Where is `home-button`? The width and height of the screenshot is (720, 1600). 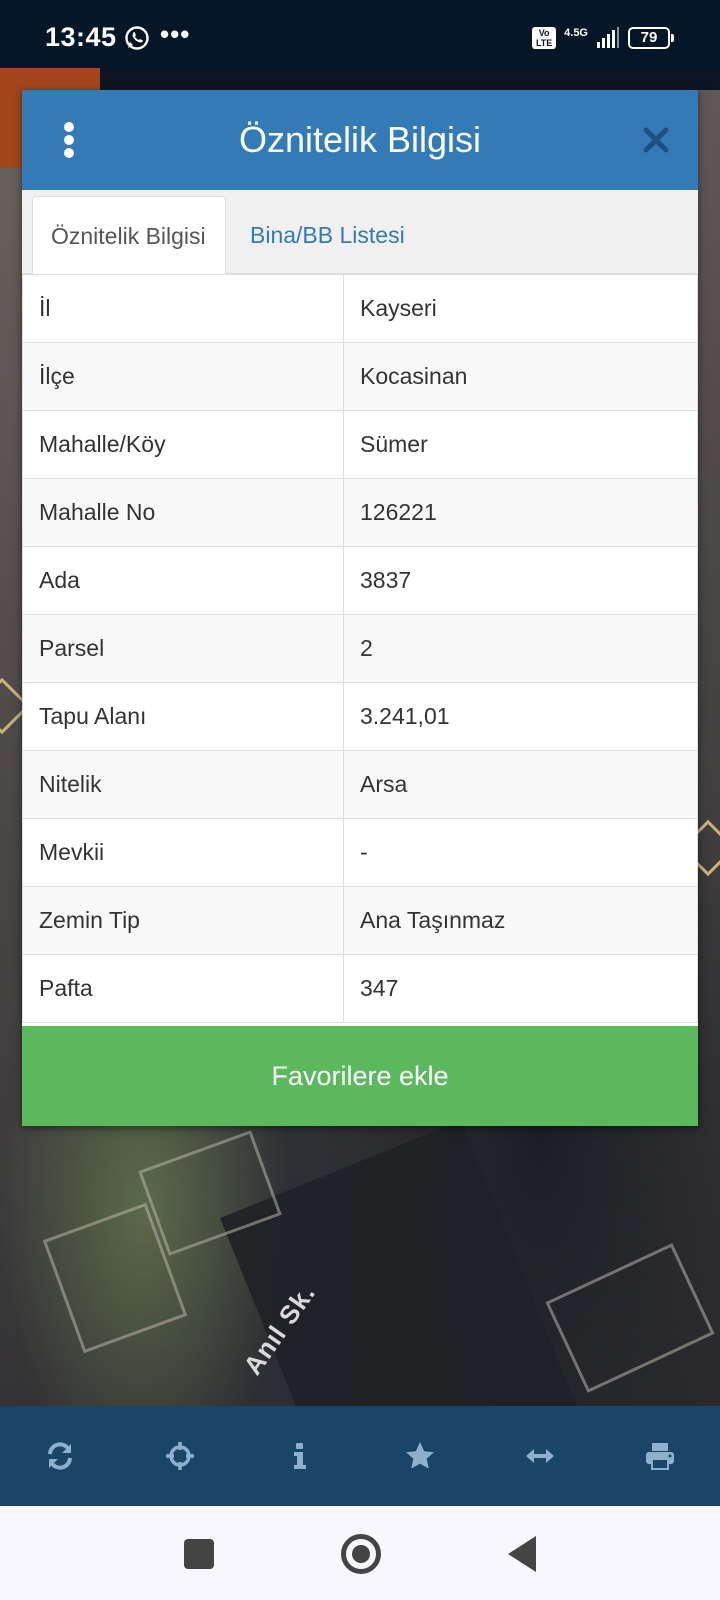 home-button is located at coordinates (361, 1554).